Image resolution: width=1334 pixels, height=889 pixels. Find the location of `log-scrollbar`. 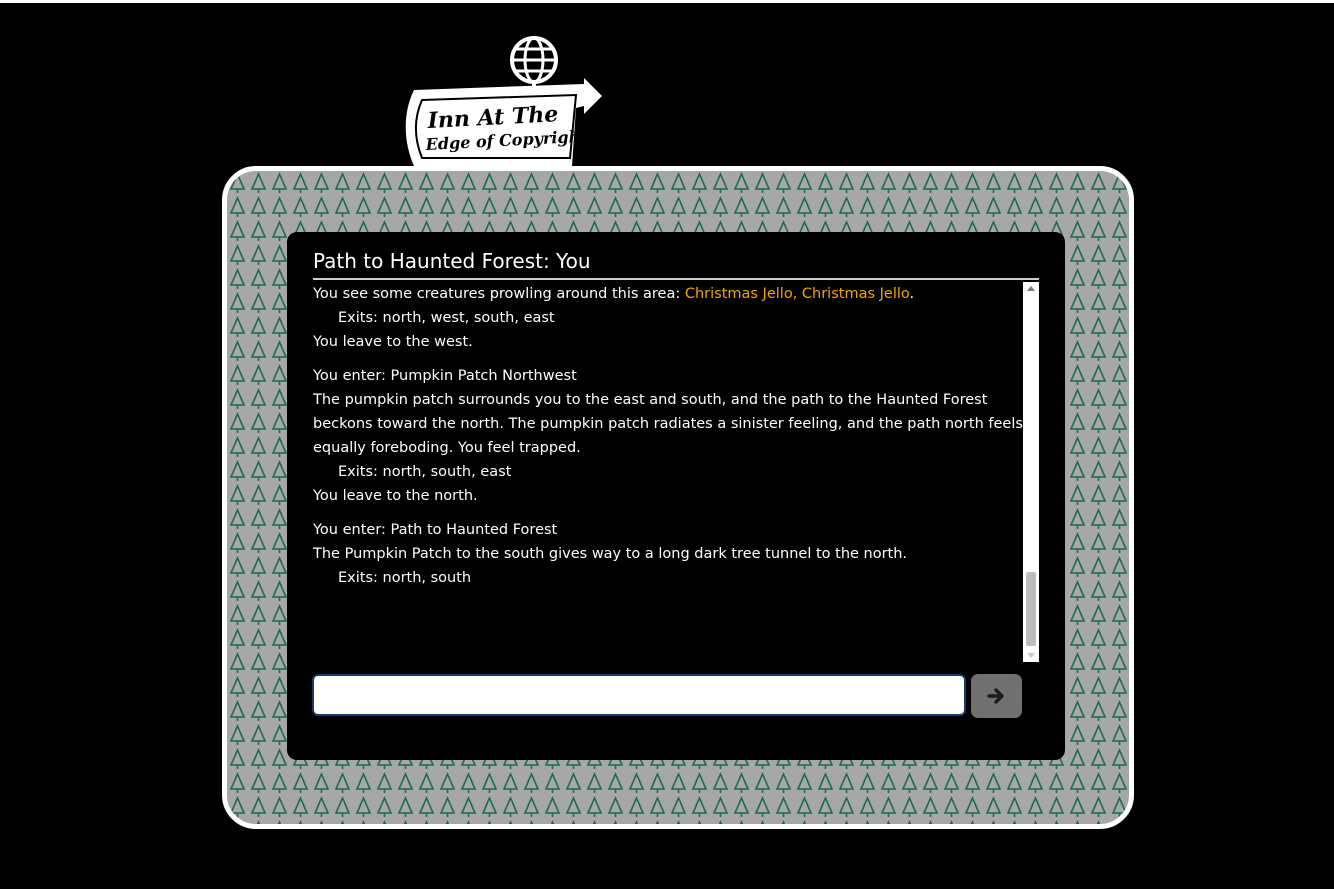

log-scrollbar is located at coordinates (1031, 472).